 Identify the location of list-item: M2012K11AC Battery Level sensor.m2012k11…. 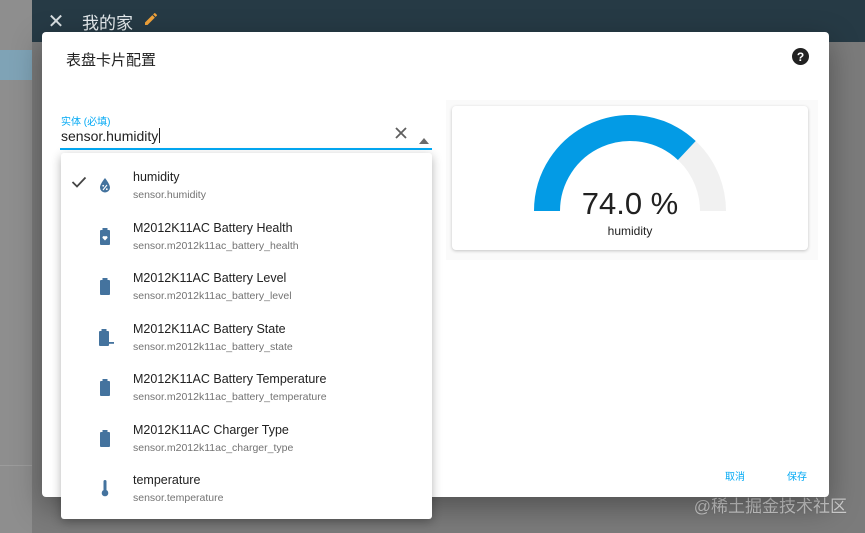
(246, 285).